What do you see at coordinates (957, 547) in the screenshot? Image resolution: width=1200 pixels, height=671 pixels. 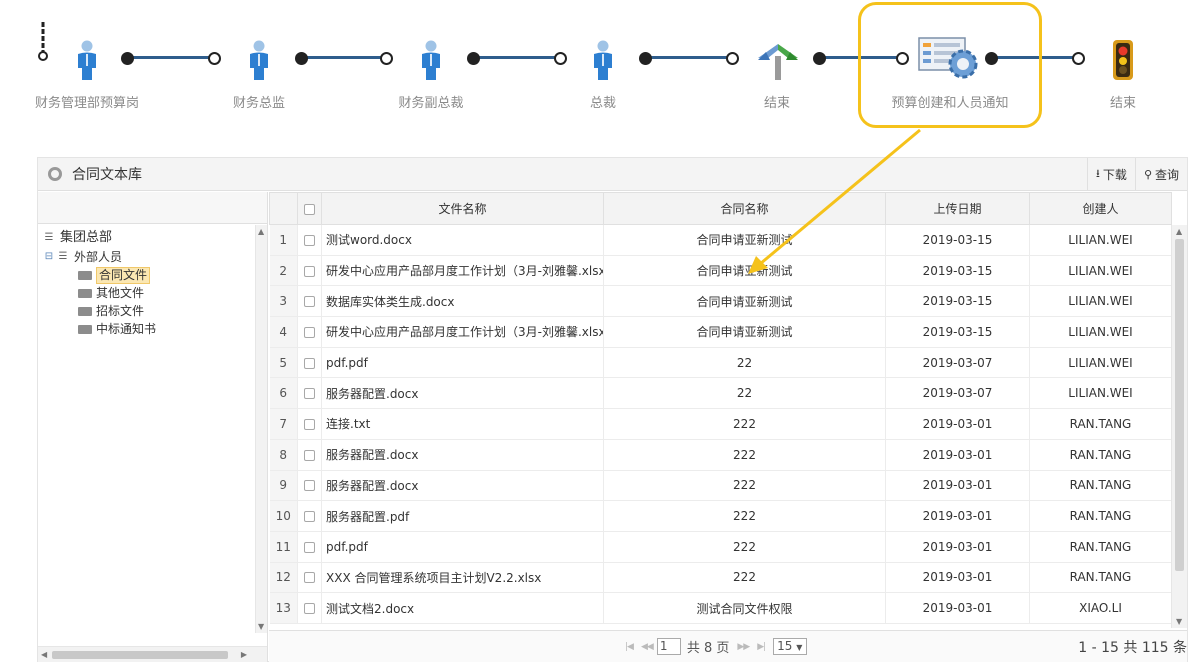 I see `upload-date-cell: 2019-03-01` at bounding box center [957, 547].